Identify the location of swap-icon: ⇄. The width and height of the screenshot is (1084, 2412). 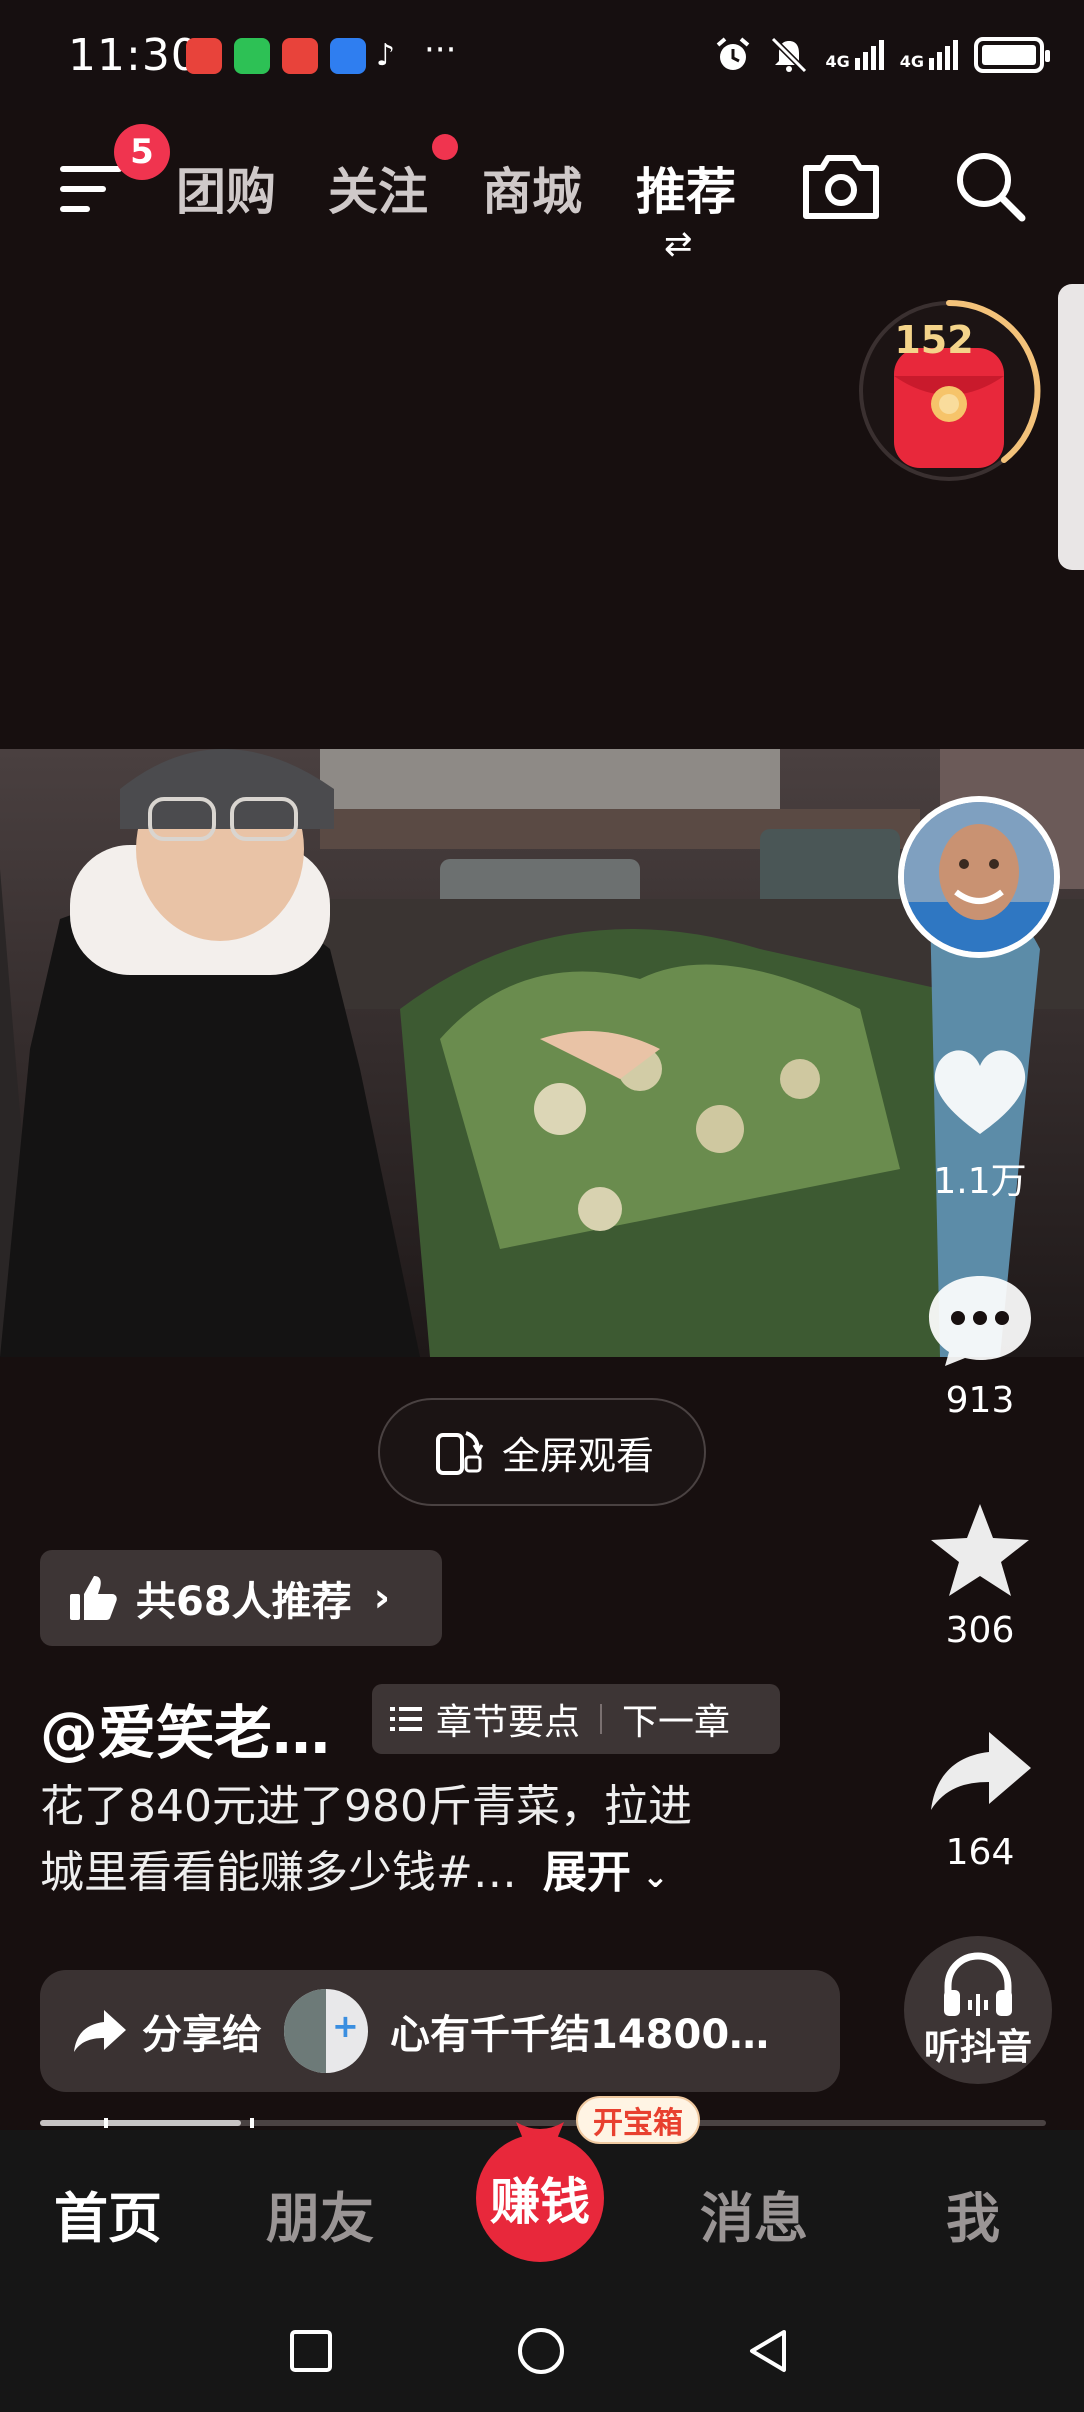
(678, 244).